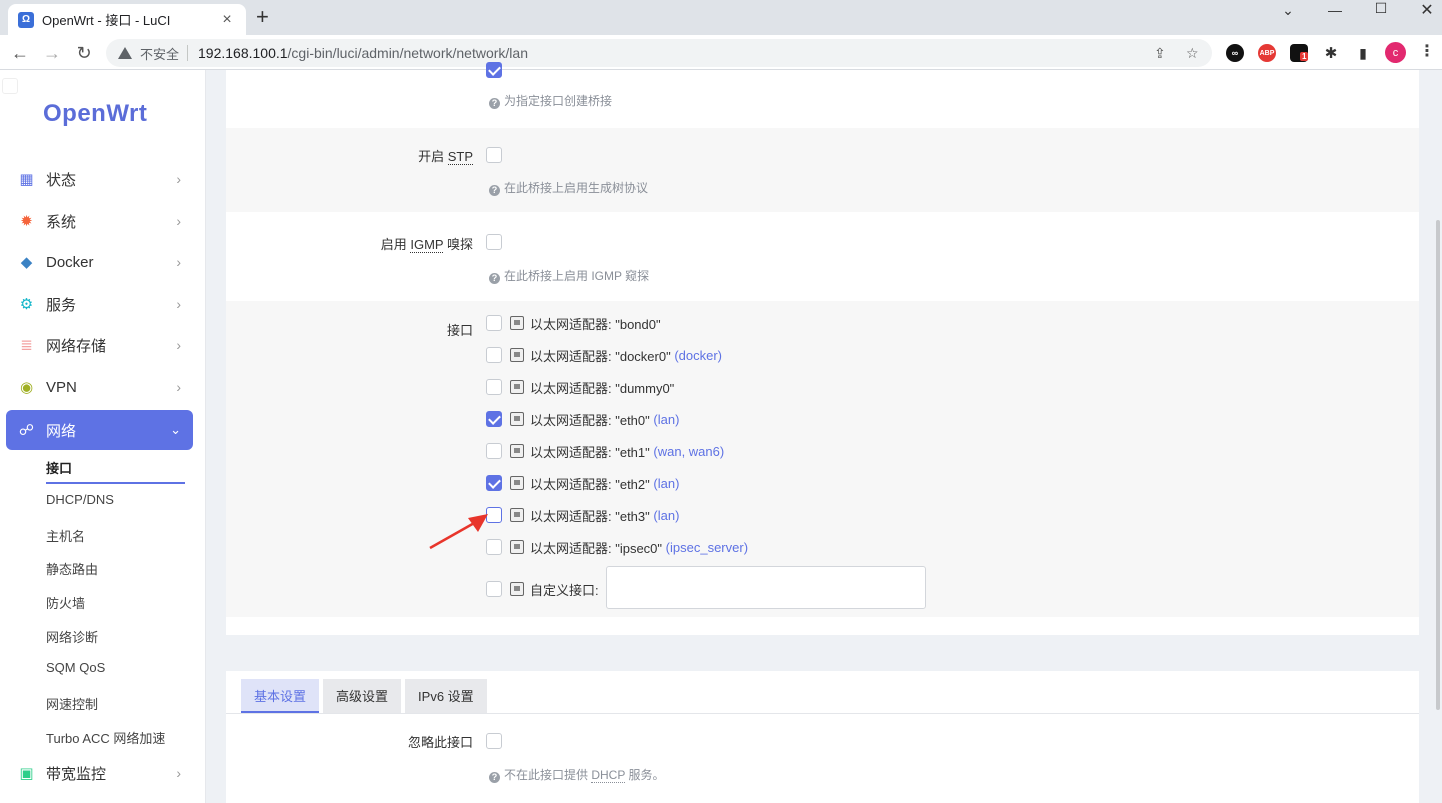  What do you see at coordinates (1427, 51) in the screenshot?
I see `browser-menu-icon: ⋮` at bounding box center [1427, 51].